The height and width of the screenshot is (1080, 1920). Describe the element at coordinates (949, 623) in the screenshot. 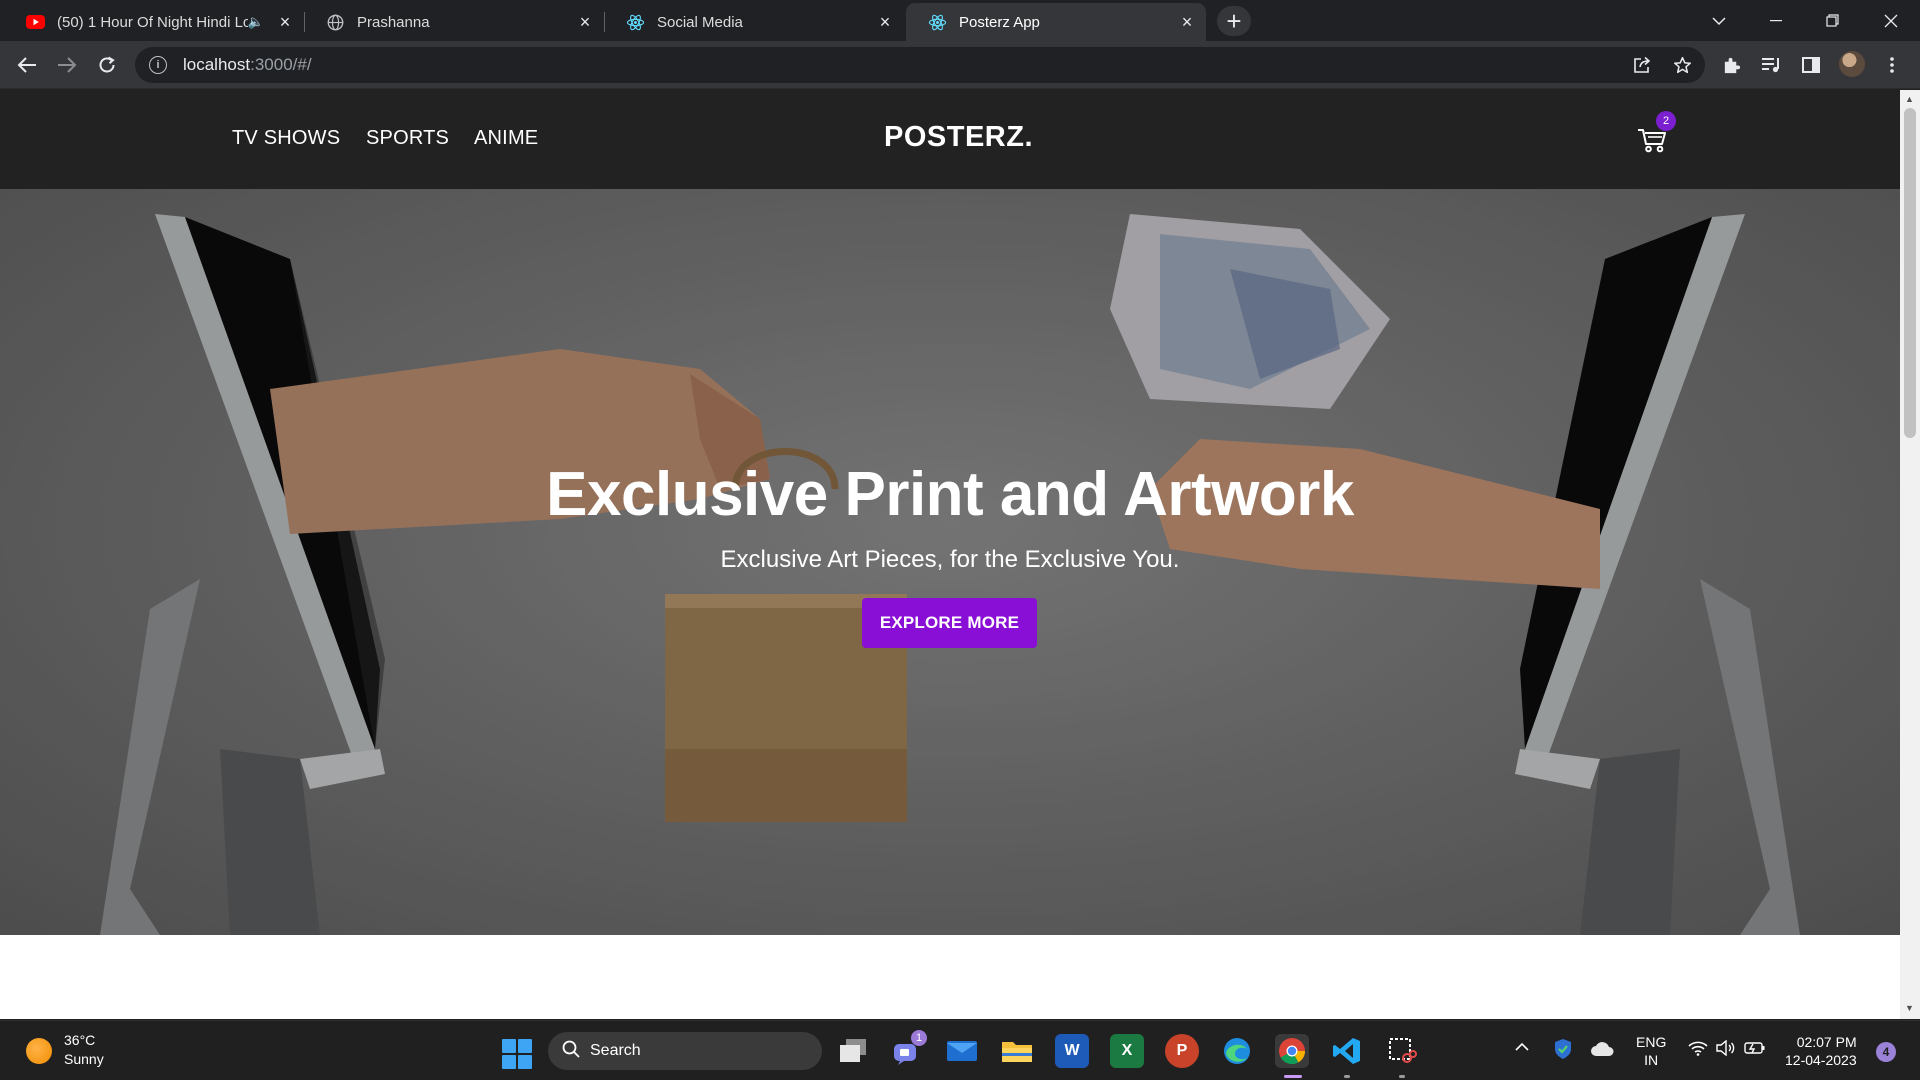

I see `explore-more-button: EXPLORE MORE` at that location.